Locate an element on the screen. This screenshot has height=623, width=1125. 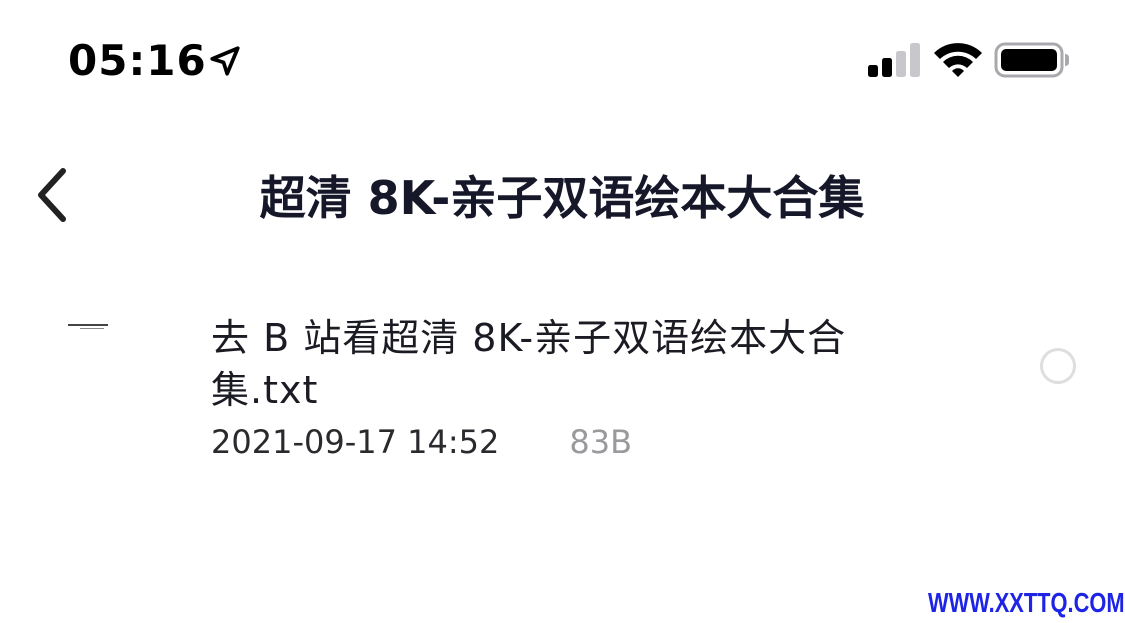
cellular-signal-icon is located at coordinates (894, 60).